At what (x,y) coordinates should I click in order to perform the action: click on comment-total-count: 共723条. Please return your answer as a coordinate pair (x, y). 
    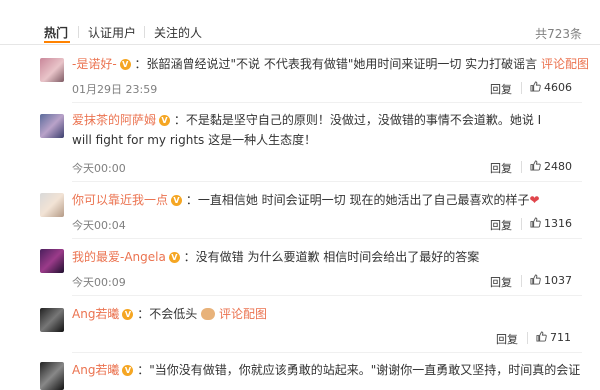
    Looking at the image, I should click on (558, 34).